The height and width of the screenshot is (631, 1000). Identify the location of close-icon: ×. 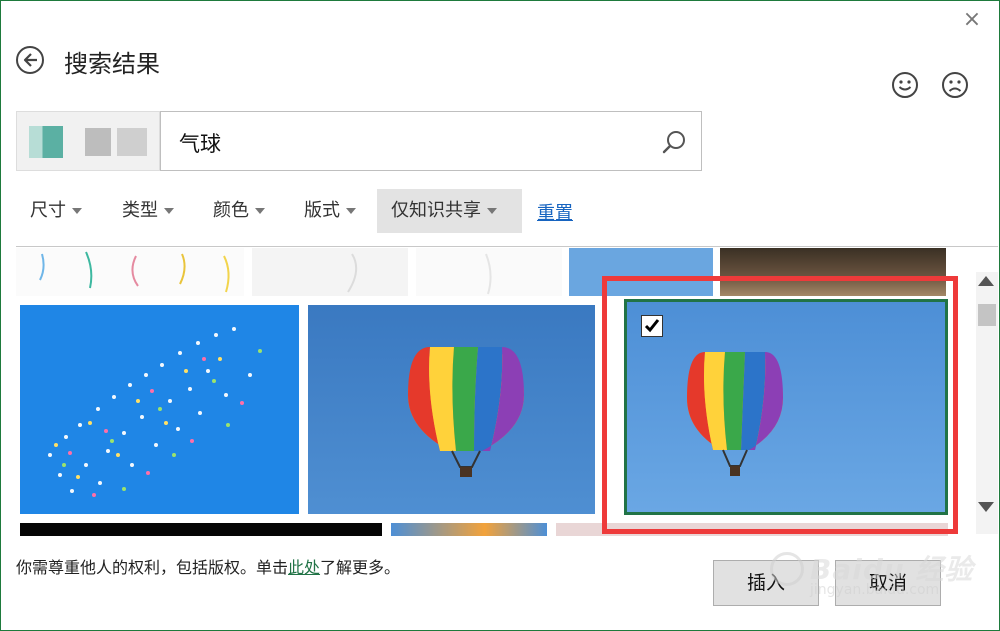
(972, 20).